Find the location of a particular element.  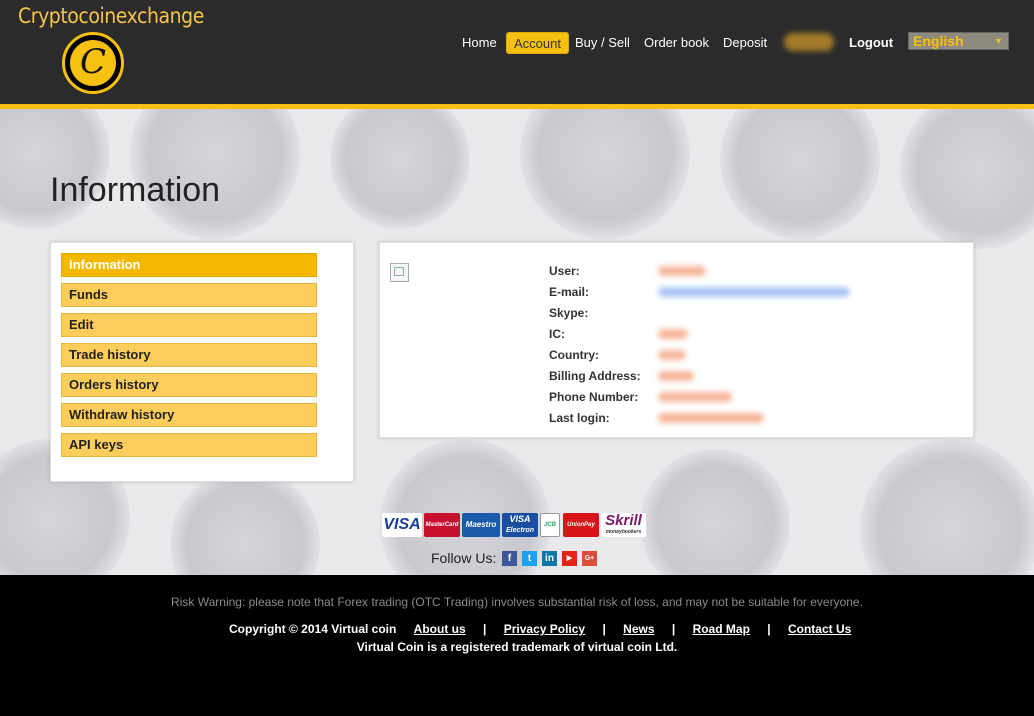

info-value-last-login-redacted is located at coordinates (711, 418).